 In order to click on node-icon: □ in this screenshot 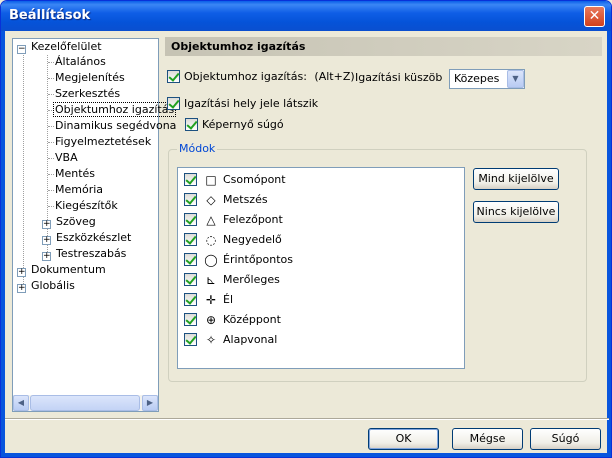, I will do `click(211, 180)`.